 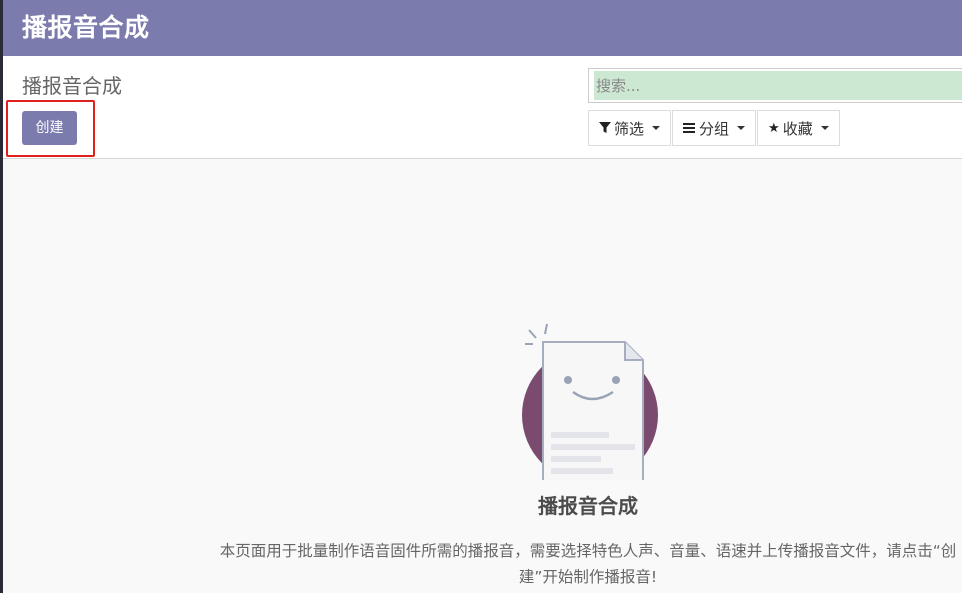 I want to click on empty-state-title: 播报音合成, so click(x=588, y=506).